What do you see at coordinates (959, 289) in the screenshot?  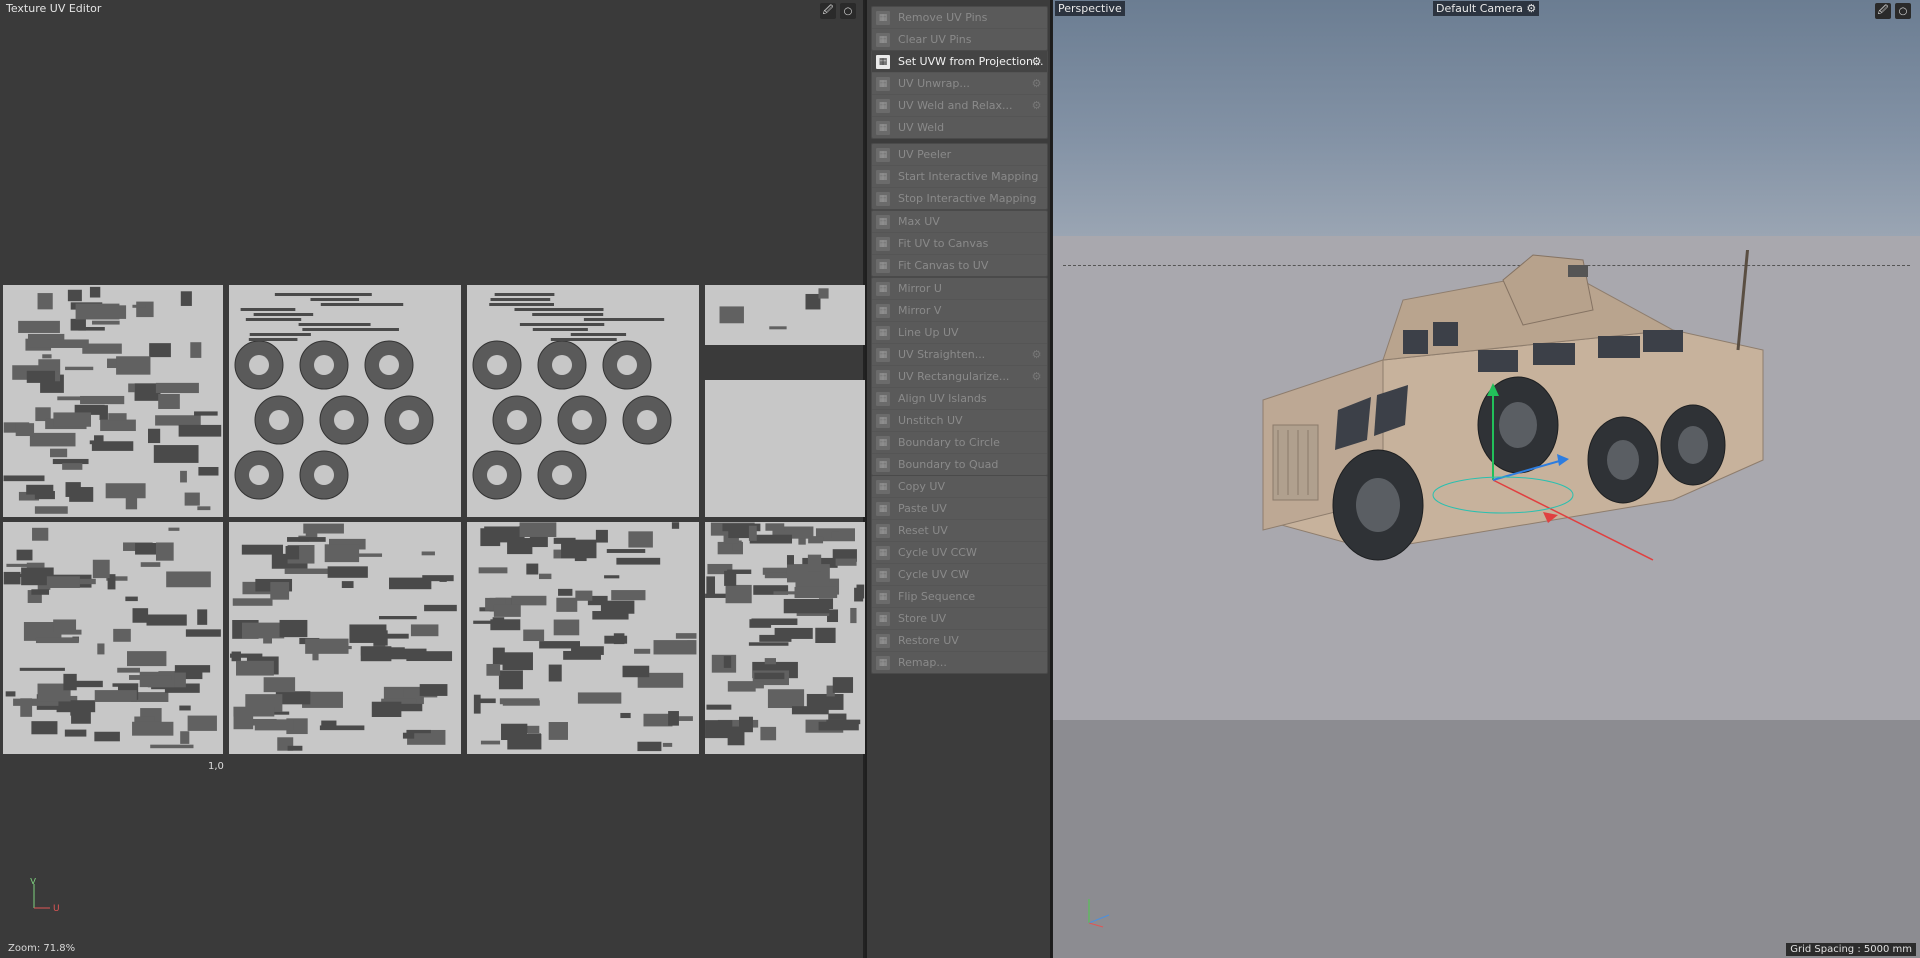 I see `command-item: ▦ Mirror U` at bounding box center [959, 289].